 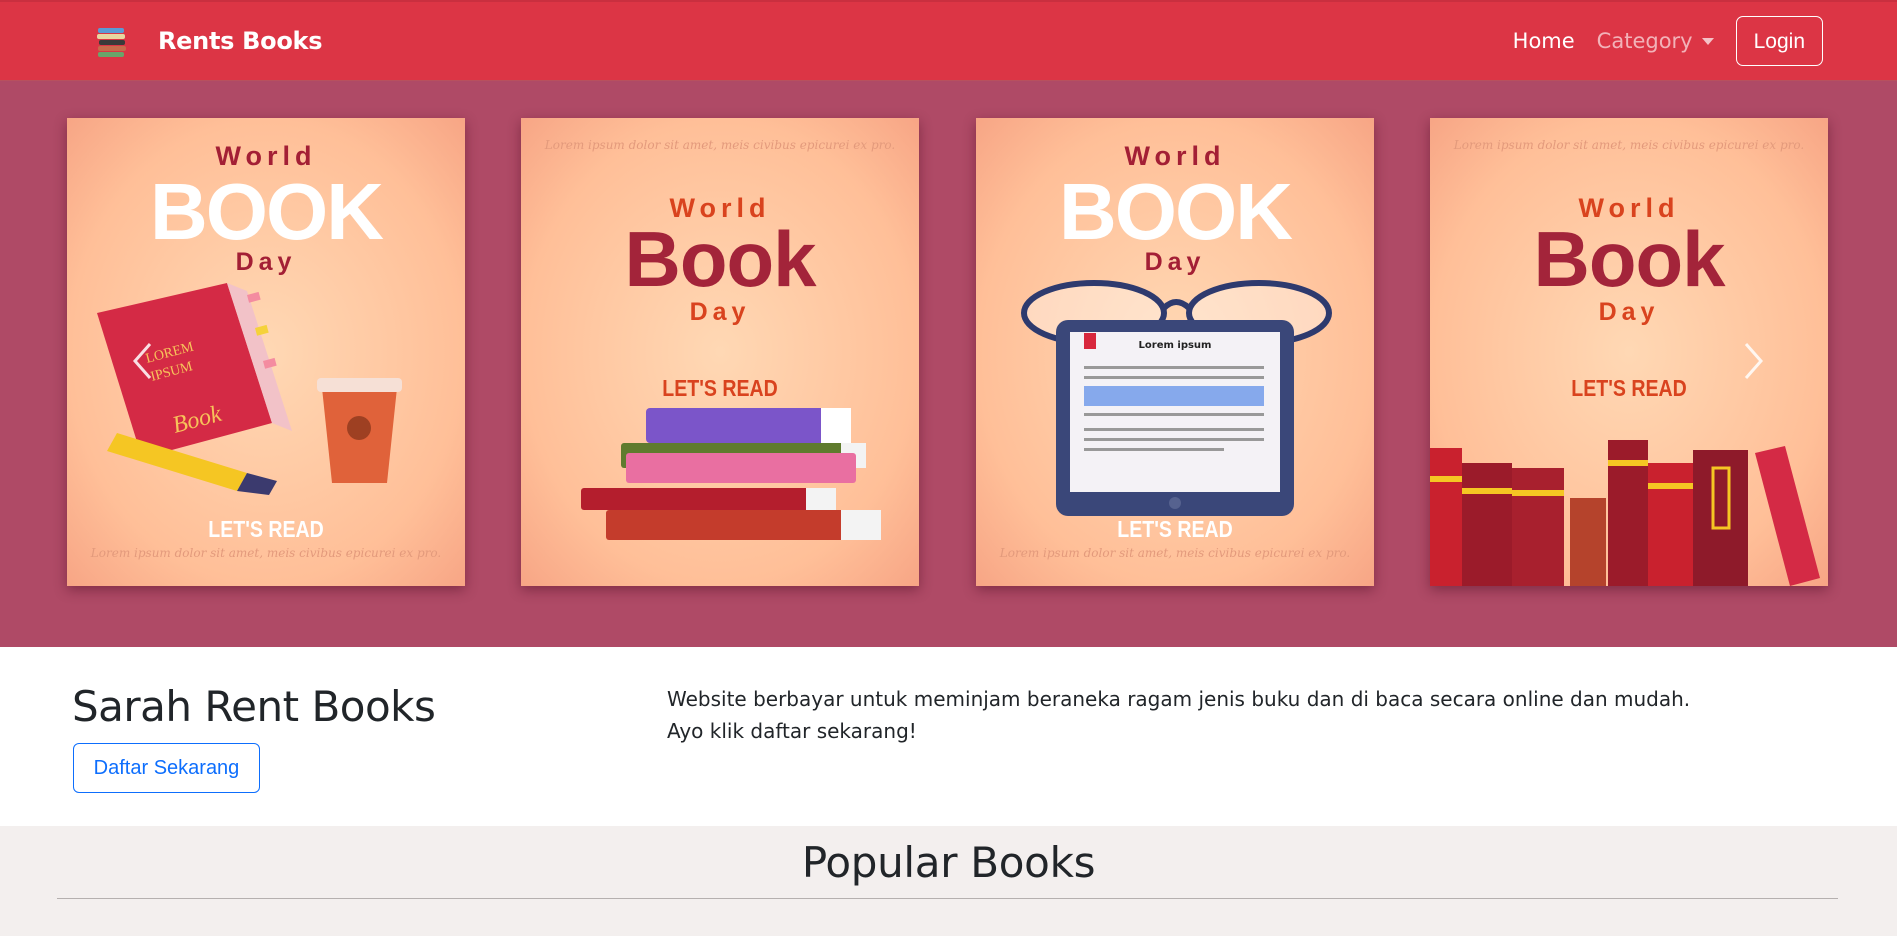 I want to click on chevron-right-icon, so click(x=1754, y=361).